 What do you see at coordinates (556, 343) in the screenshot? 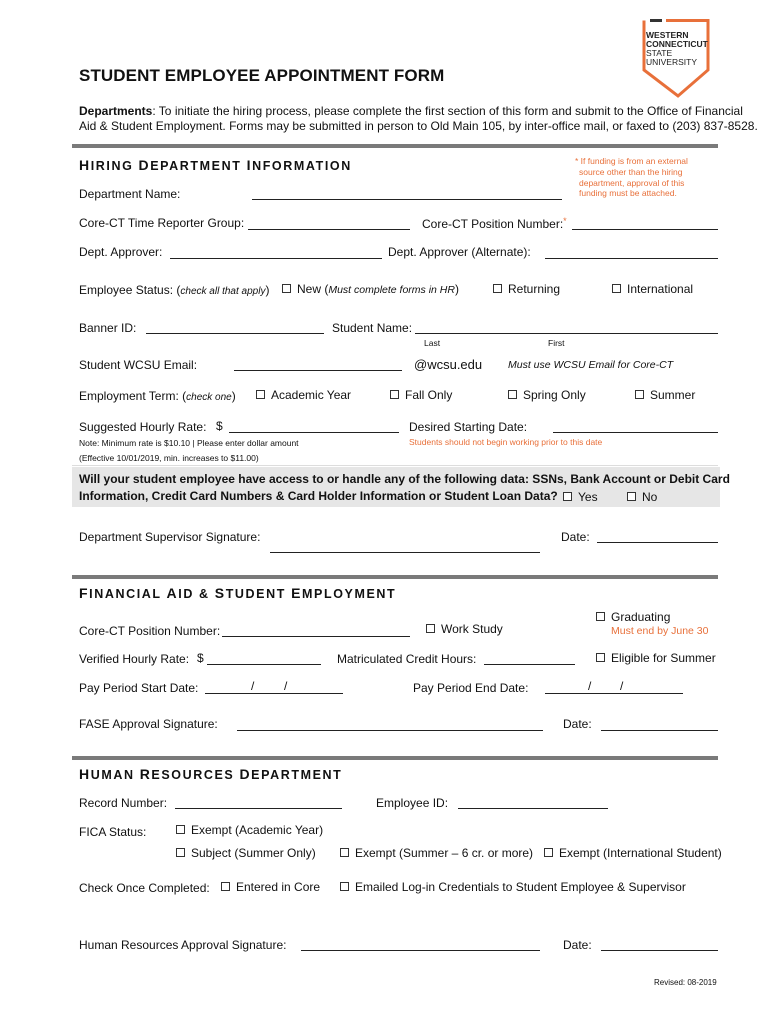
I see `name-first-hint: First` at bounding box center [556, 343].